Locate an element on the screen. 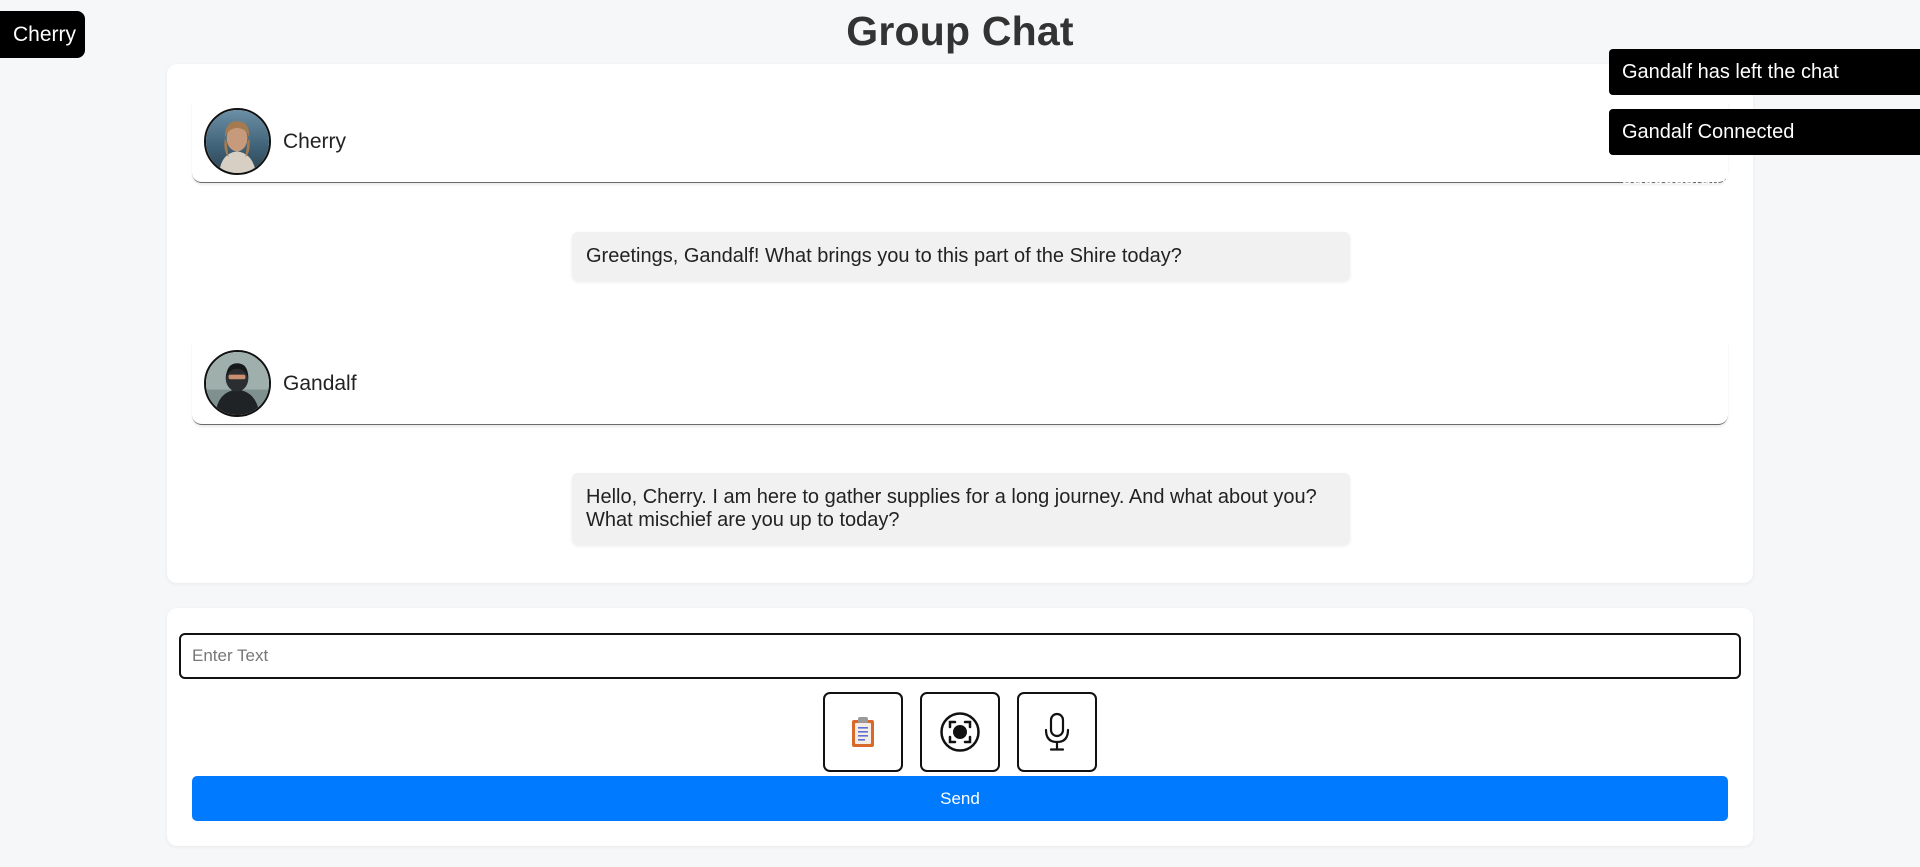 The width and height of the screenshot is (1920, 867). sender-name: Cherry is located at coordinates (315, 141).